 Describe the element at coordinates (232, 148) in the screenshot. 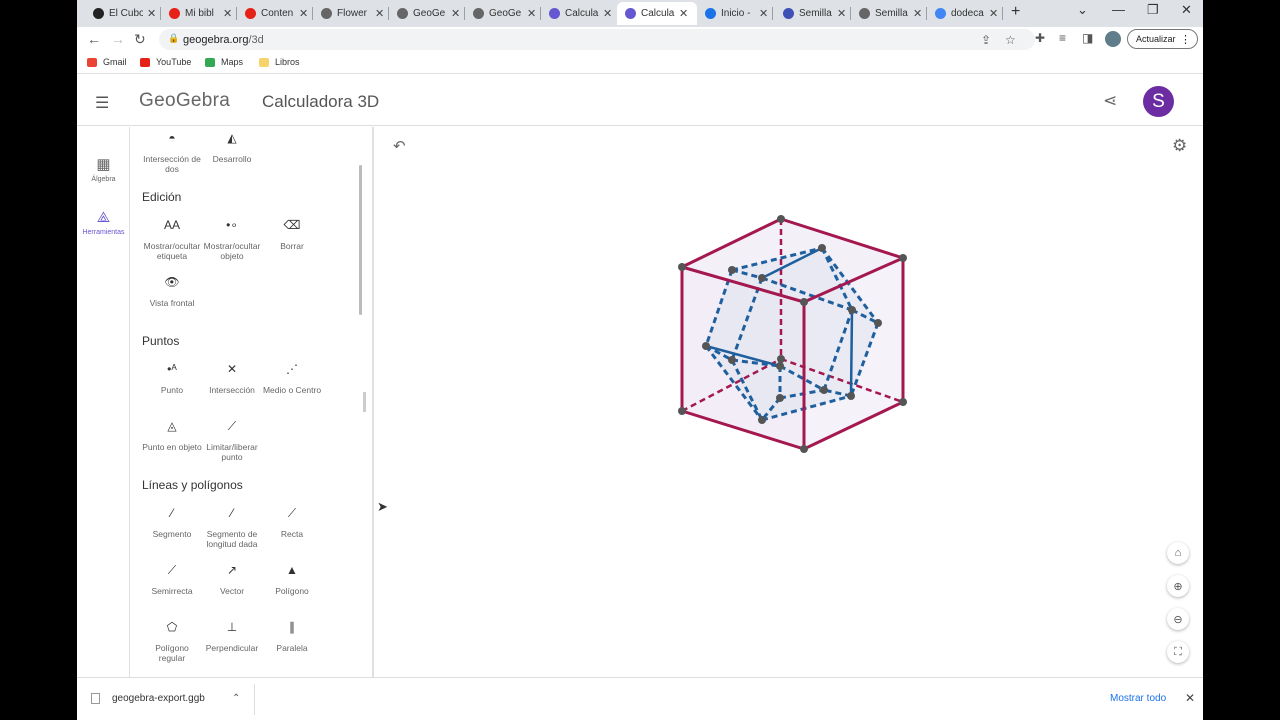

I see `tool-net: ◭ Desarrollo` at that location.